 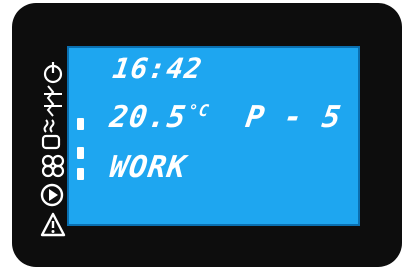 I want to click on temperature-value: 20.5, so click(x=148, y=117).